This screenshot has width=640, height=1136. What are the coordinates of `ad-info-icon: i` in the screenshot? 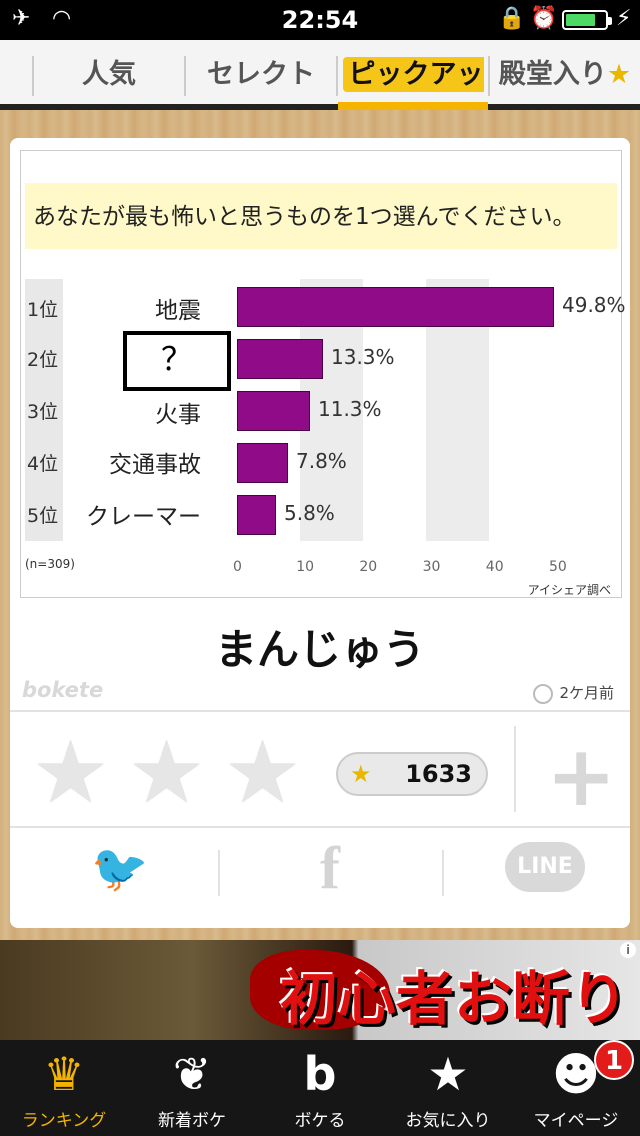 It's located at (628, 950).